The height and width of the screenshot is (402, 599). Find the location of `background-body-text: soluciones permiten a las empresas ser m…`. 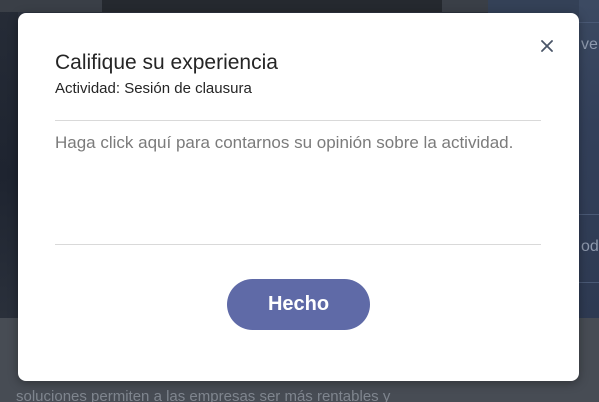

background-body-text: soluciones permiten a las empresas ser m… is located at coordinates (203, 395).